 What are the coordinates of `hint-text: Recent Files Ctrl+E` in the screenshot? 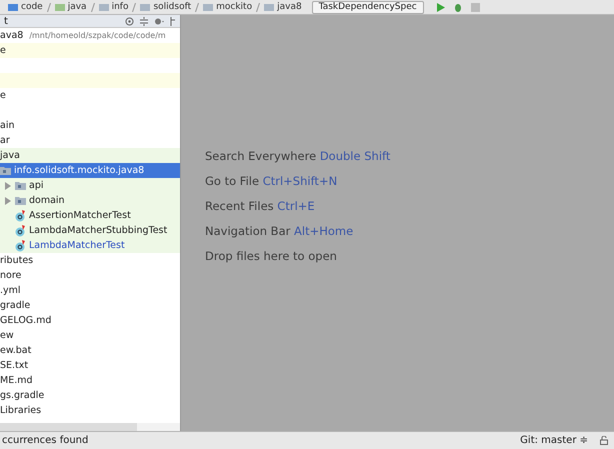 It's located at (260, 206).